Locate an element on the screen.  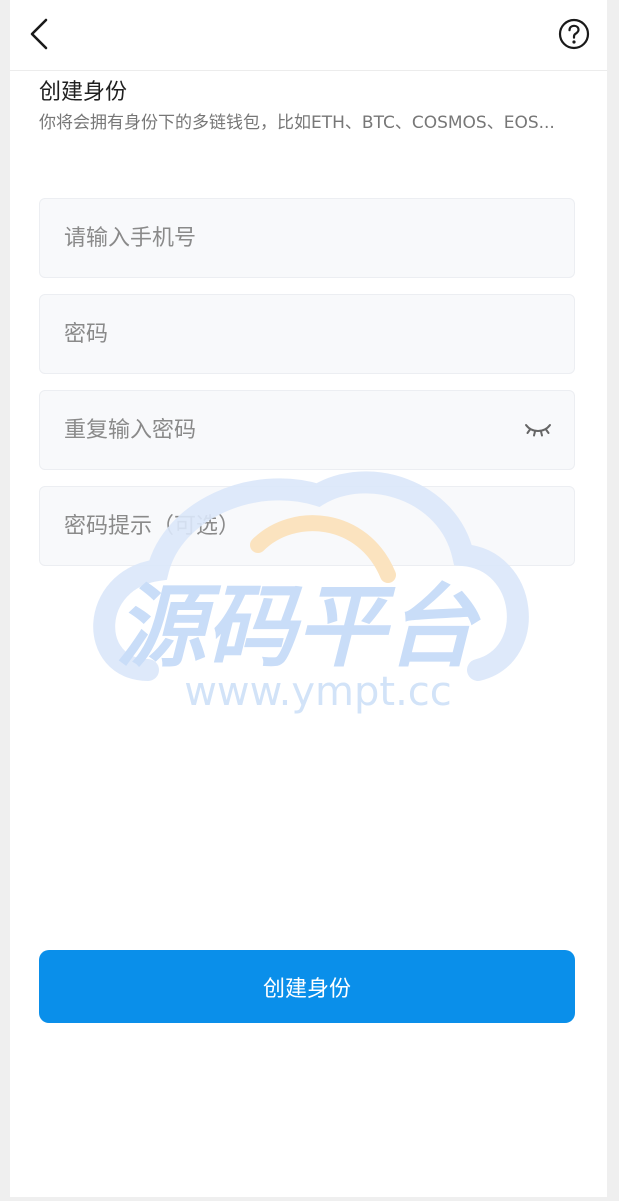
watermark-url-text: www.ympt.cc is located at coordinates (318, 692).